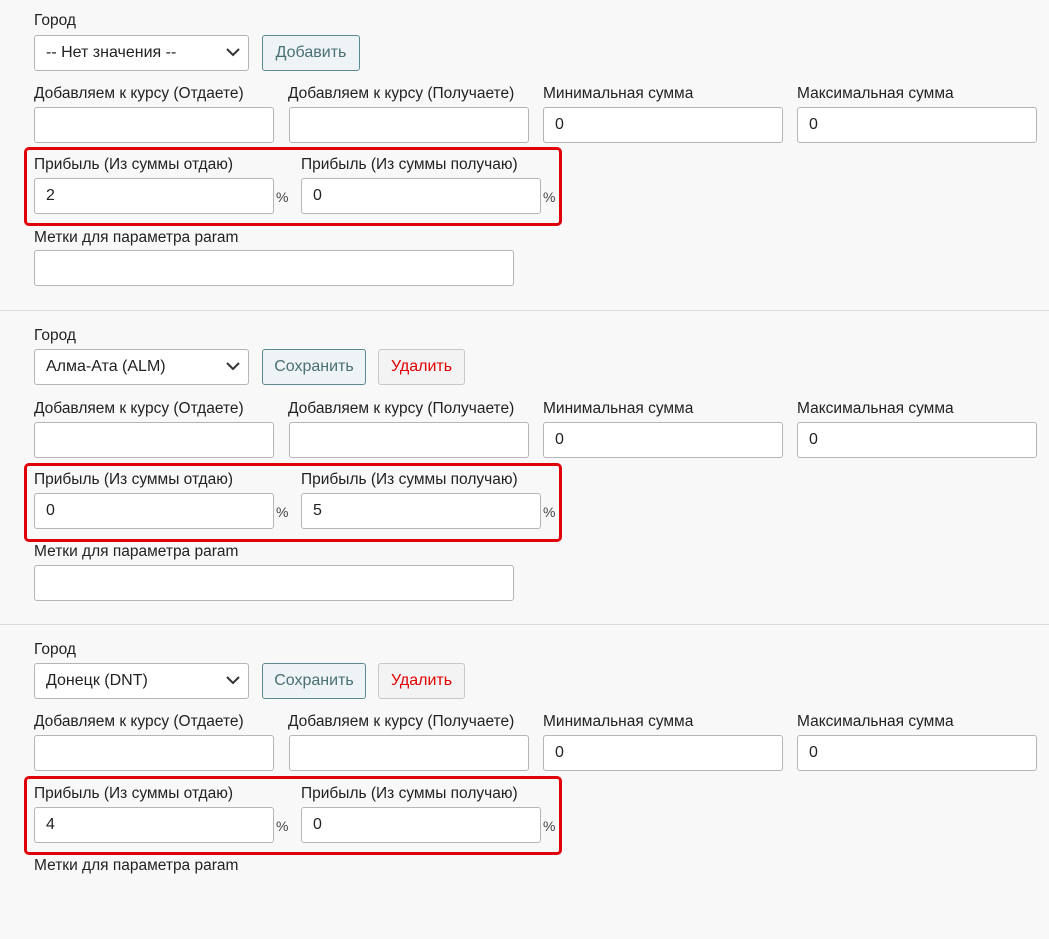 The width and height of the screenshot is (1049, 939). I want to click on profit-give-input: 0, so click(154, 511).